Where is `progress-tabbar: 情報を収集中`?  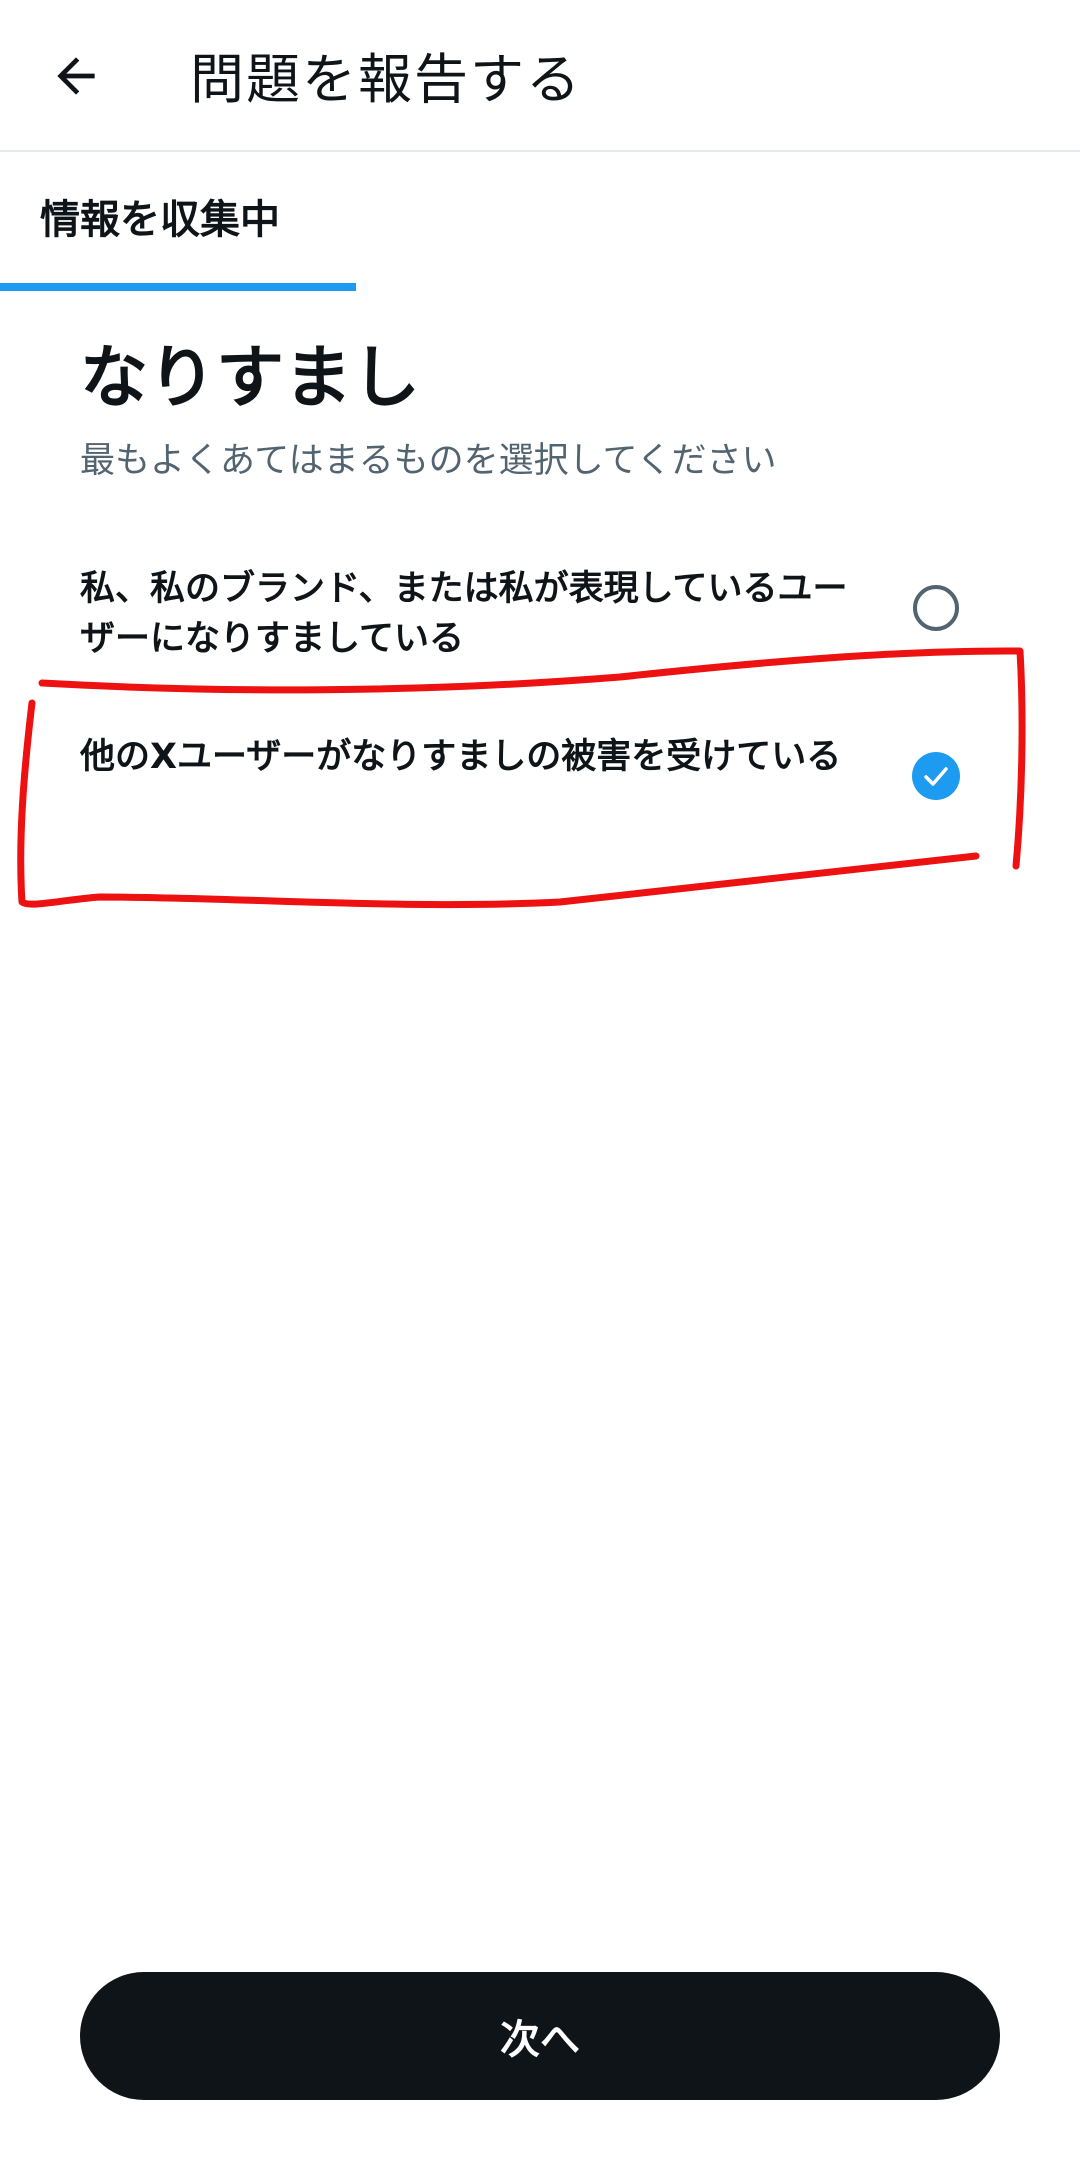 progress-tabbar: 情報を収集中 is located at coordinates (540, 222).